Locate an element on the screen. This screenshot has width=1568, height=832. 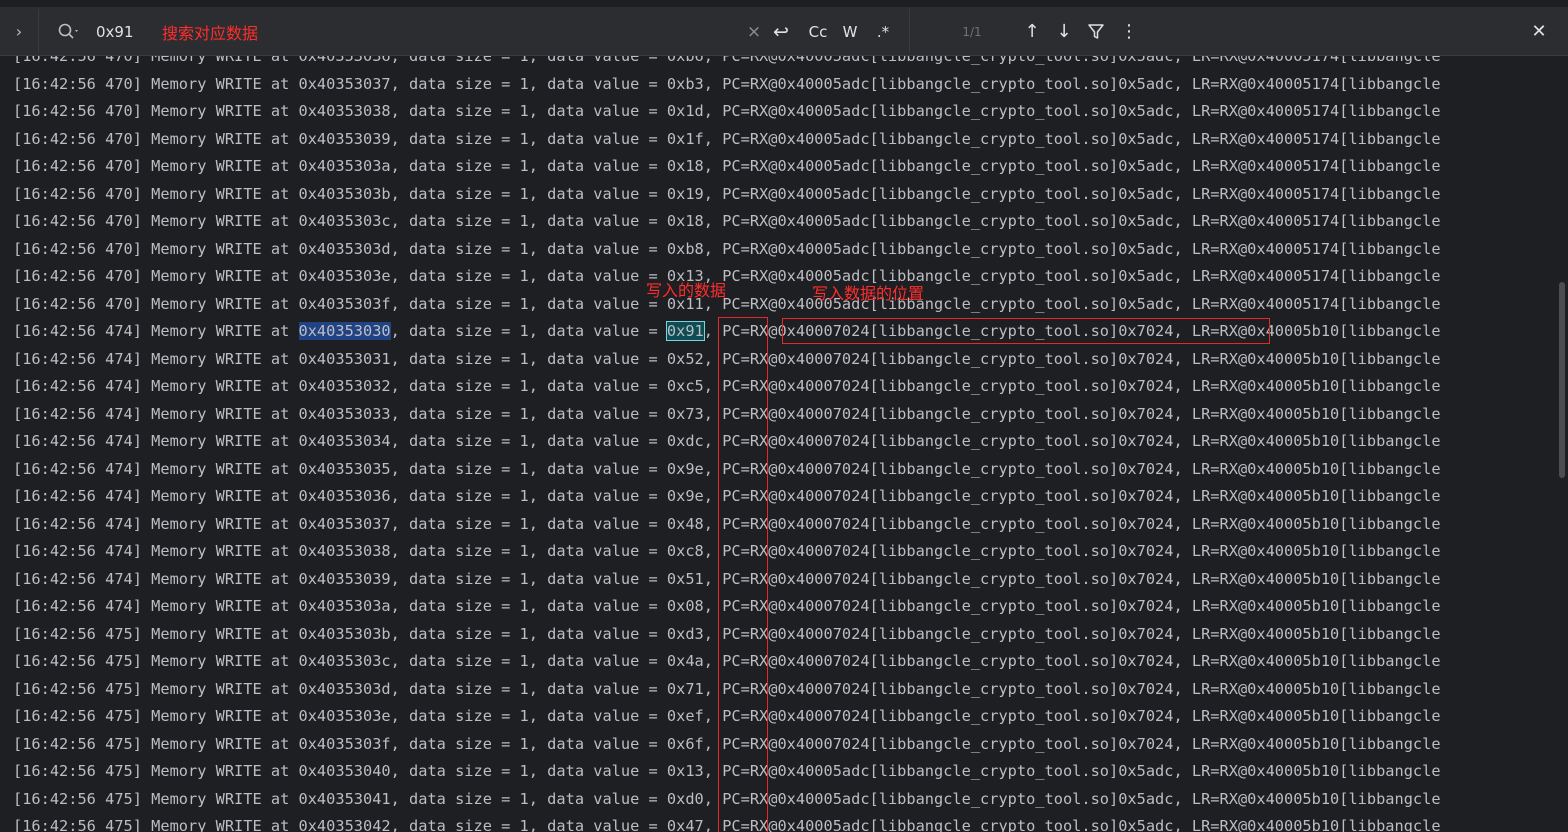
next-occurrence-button: ↓ is located at coordinates (1064, 32).